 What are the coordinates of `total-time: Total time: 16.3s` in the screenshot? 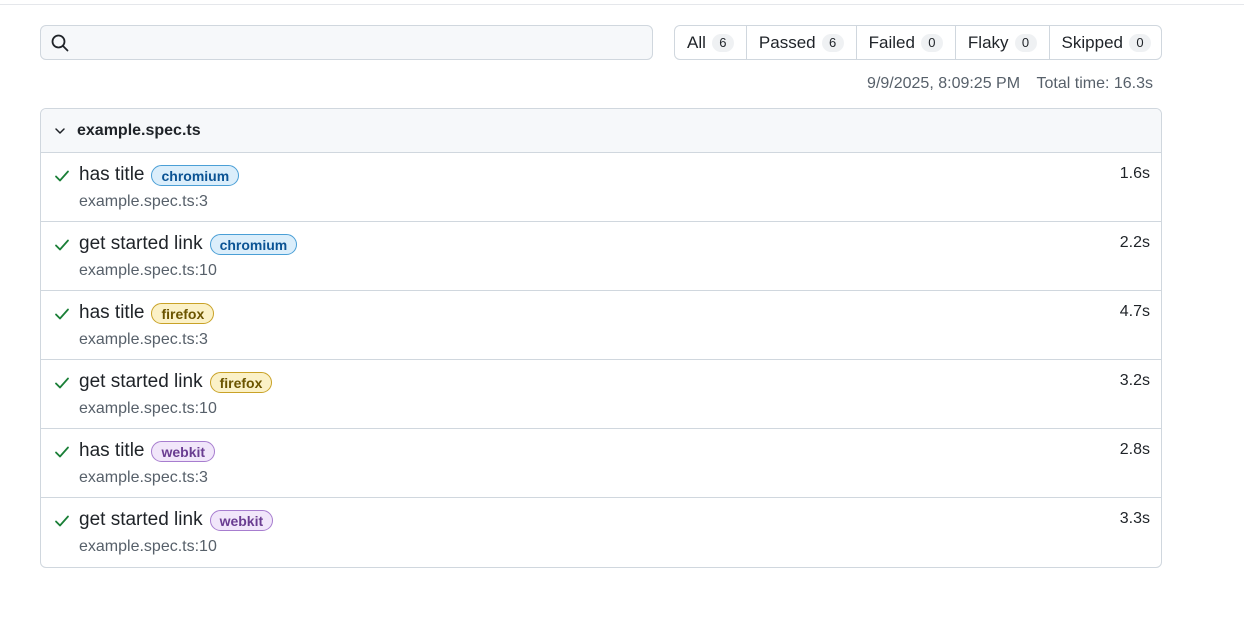 It's located at (1095, 83).